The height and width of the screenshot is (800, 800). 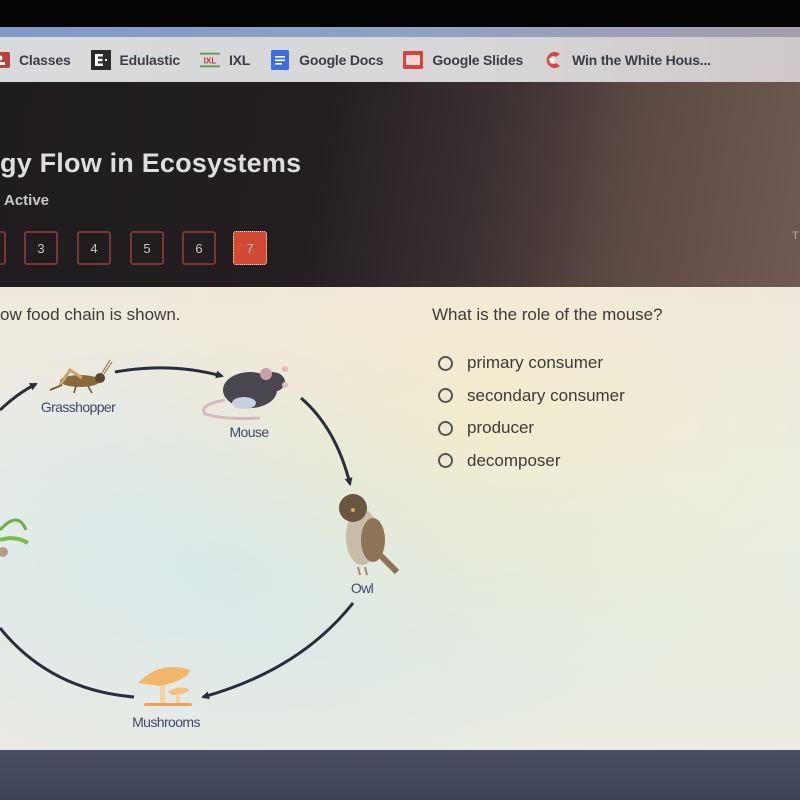 What do you see at coordinates (150, 59) in the screenshot?
I see `bookmark-label: Edulastic` at bounding box center [150, 59].